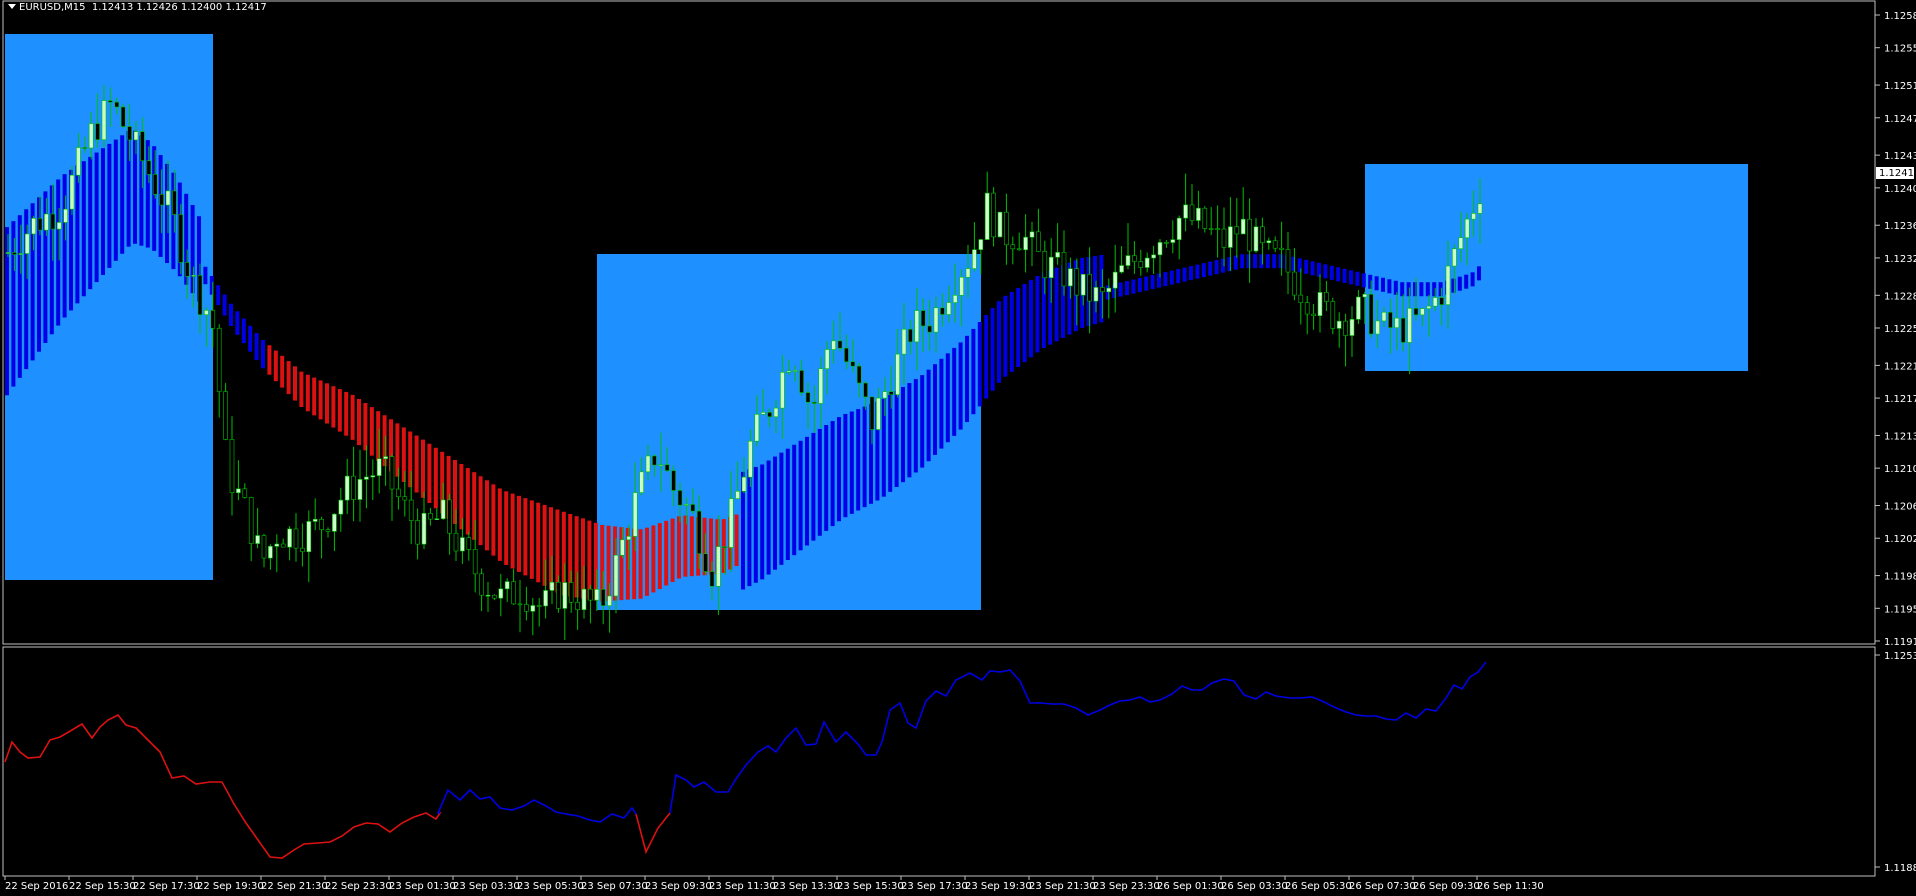 Image resolution: width=1916 pixels, height=896 pixels. Describe the element at coordinates (1900, 329) in the screenshot. I see `price-axis-label: 1.12250` at that location.